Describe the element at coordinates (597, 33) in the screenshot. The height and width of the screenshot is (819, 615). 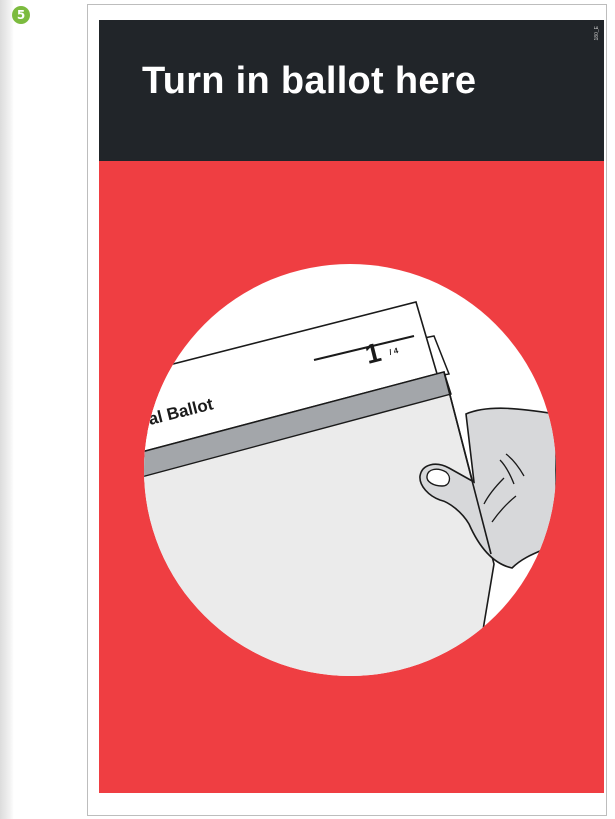
I see `poster-code: 180_E` at that location.